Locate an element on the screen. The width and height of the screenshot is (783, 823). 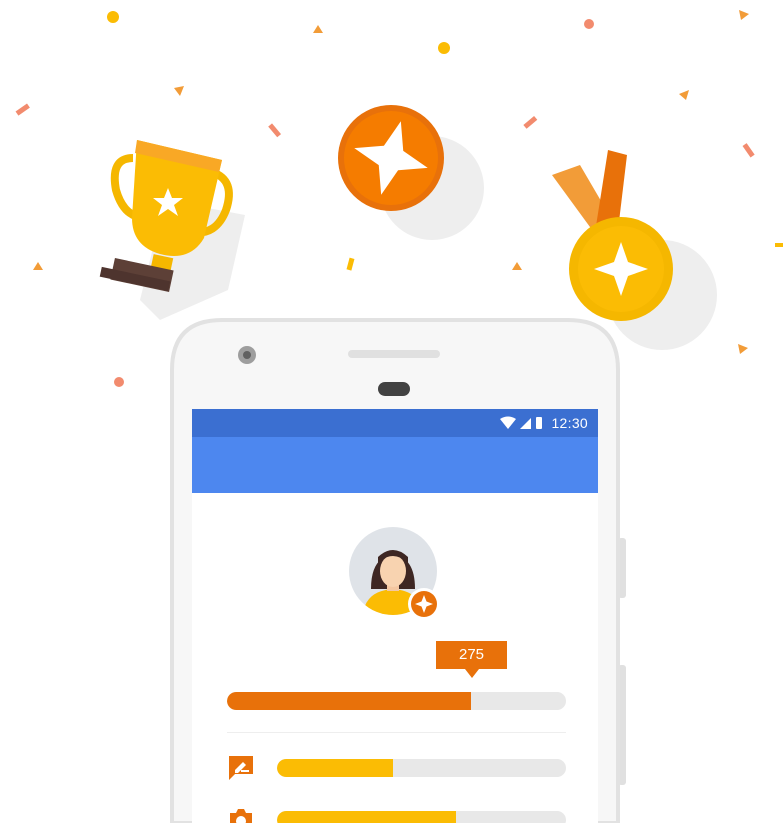
contribution-progress-photos is located at coordinates (421, 817).